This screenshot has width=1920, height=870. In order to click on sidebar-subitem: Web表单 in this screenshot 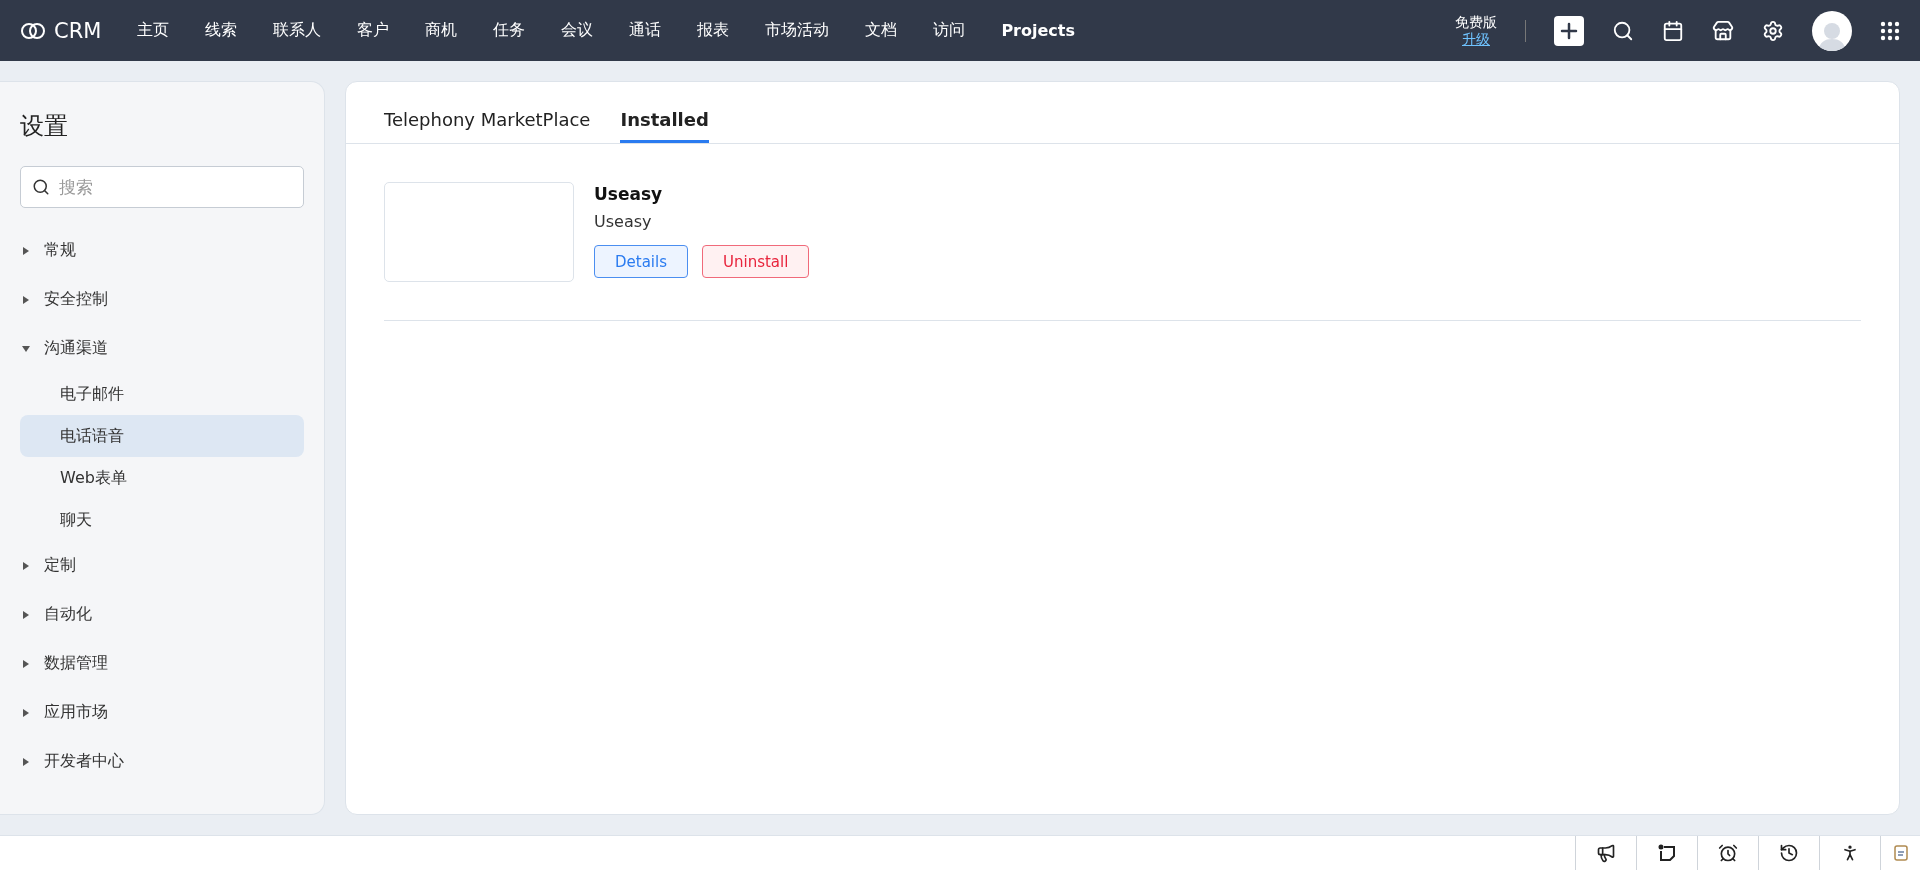, I will do `click(162, 478)`.